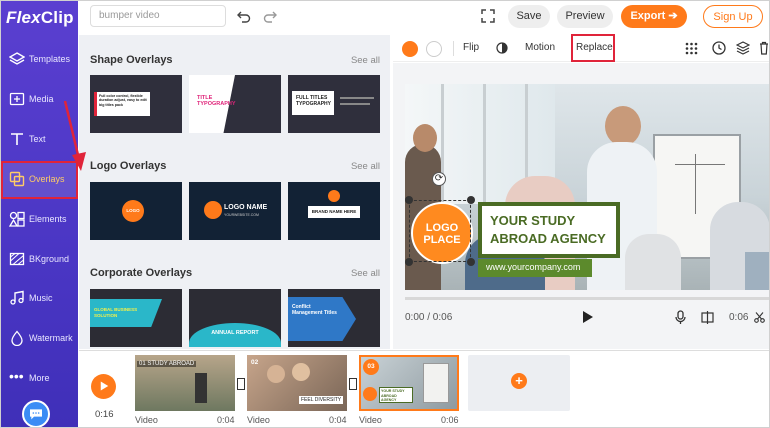 The width and height of the screenshot is (770, 428). I want to click on selection-box, so click(440, 231).